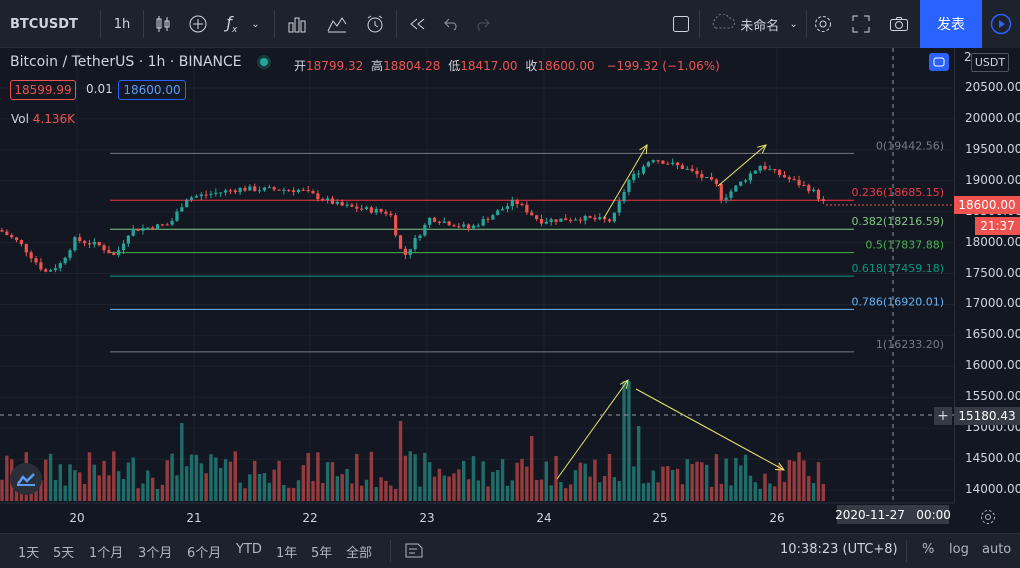  I want to click on clock-timezone: 10:38:23 (UTC+8), so click(839, 549).